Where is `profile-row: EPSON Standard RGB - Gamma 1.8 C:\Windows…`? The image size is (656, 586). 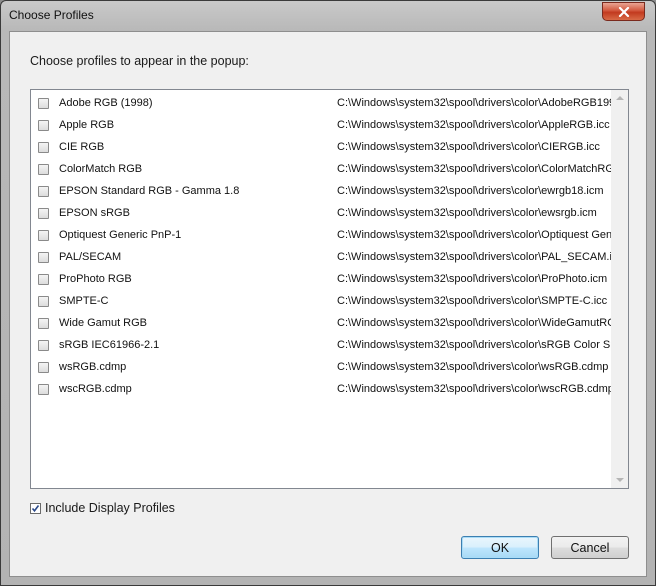
profile-row: EPSON Standard RGB - Gamma 1.8 C:\Windows… is located at coordinates (322, 192).